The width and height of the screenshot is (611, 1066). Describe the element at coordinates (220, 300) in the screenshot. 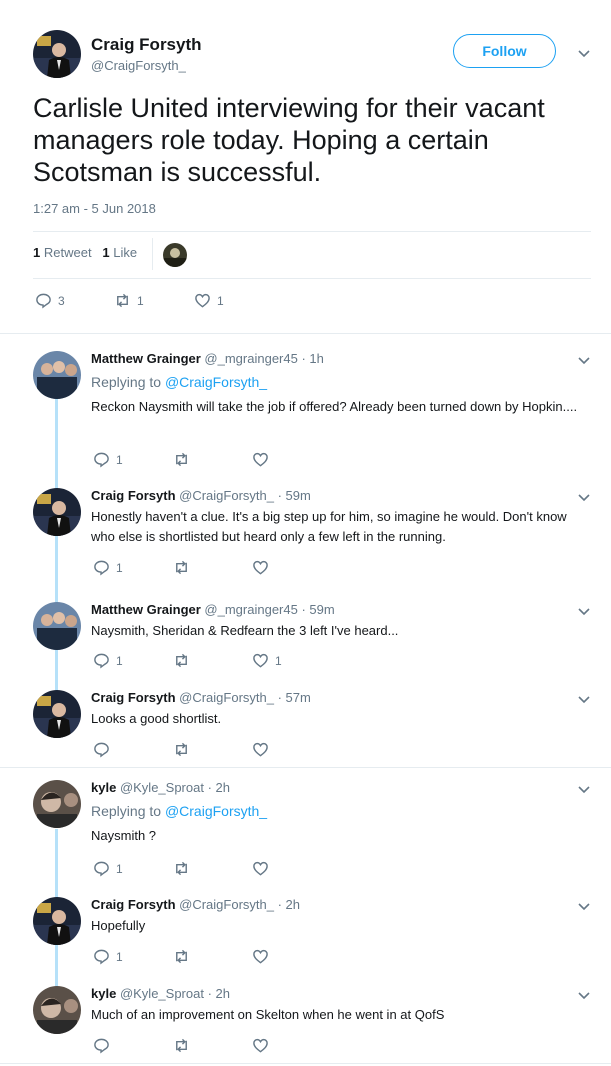

I see `like-count: 1` at that location.